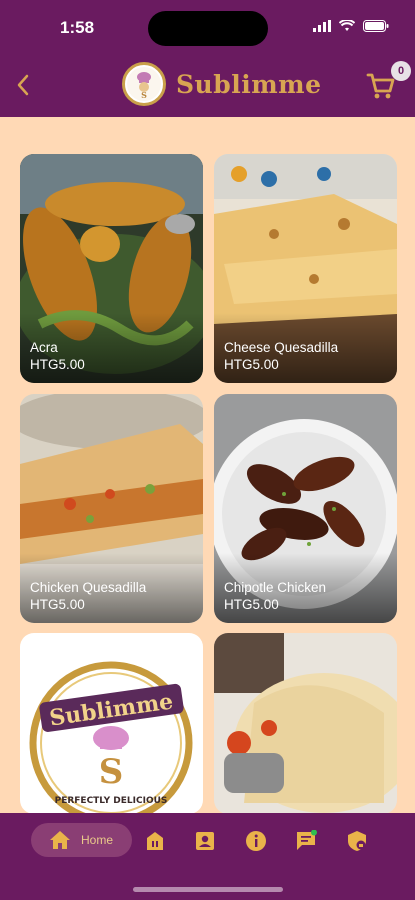 The width and height of the screenshot is (415, 900). What do you see at coordinates (401, 71) in the screenshot?
I see `cart-count-badge: 0` at bounding box center [401, 71].